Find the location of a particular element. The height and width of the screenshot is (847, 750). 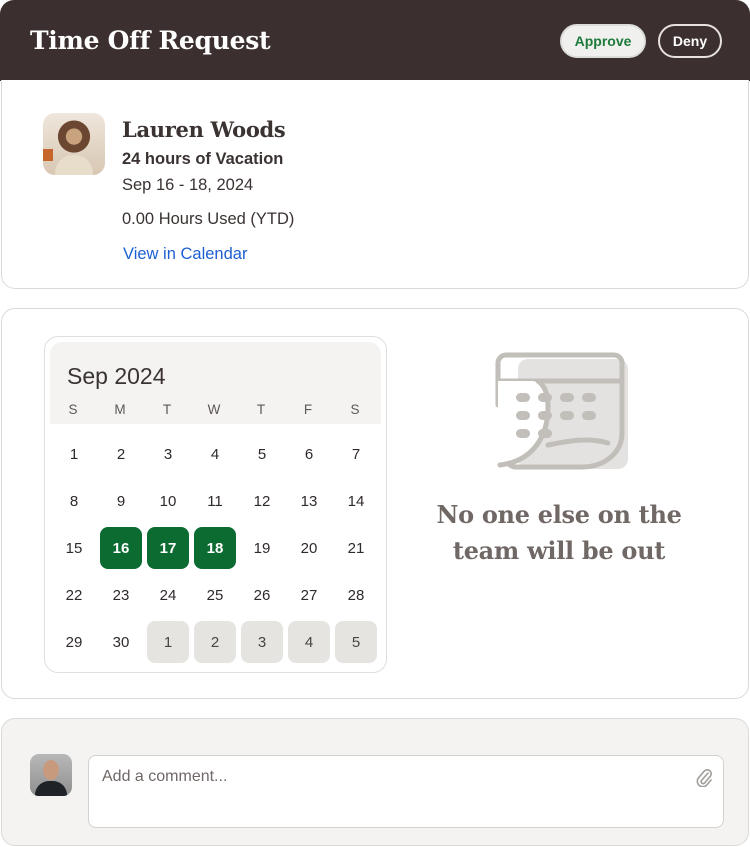

weekday-label: M is located at coordinates (120, 409).